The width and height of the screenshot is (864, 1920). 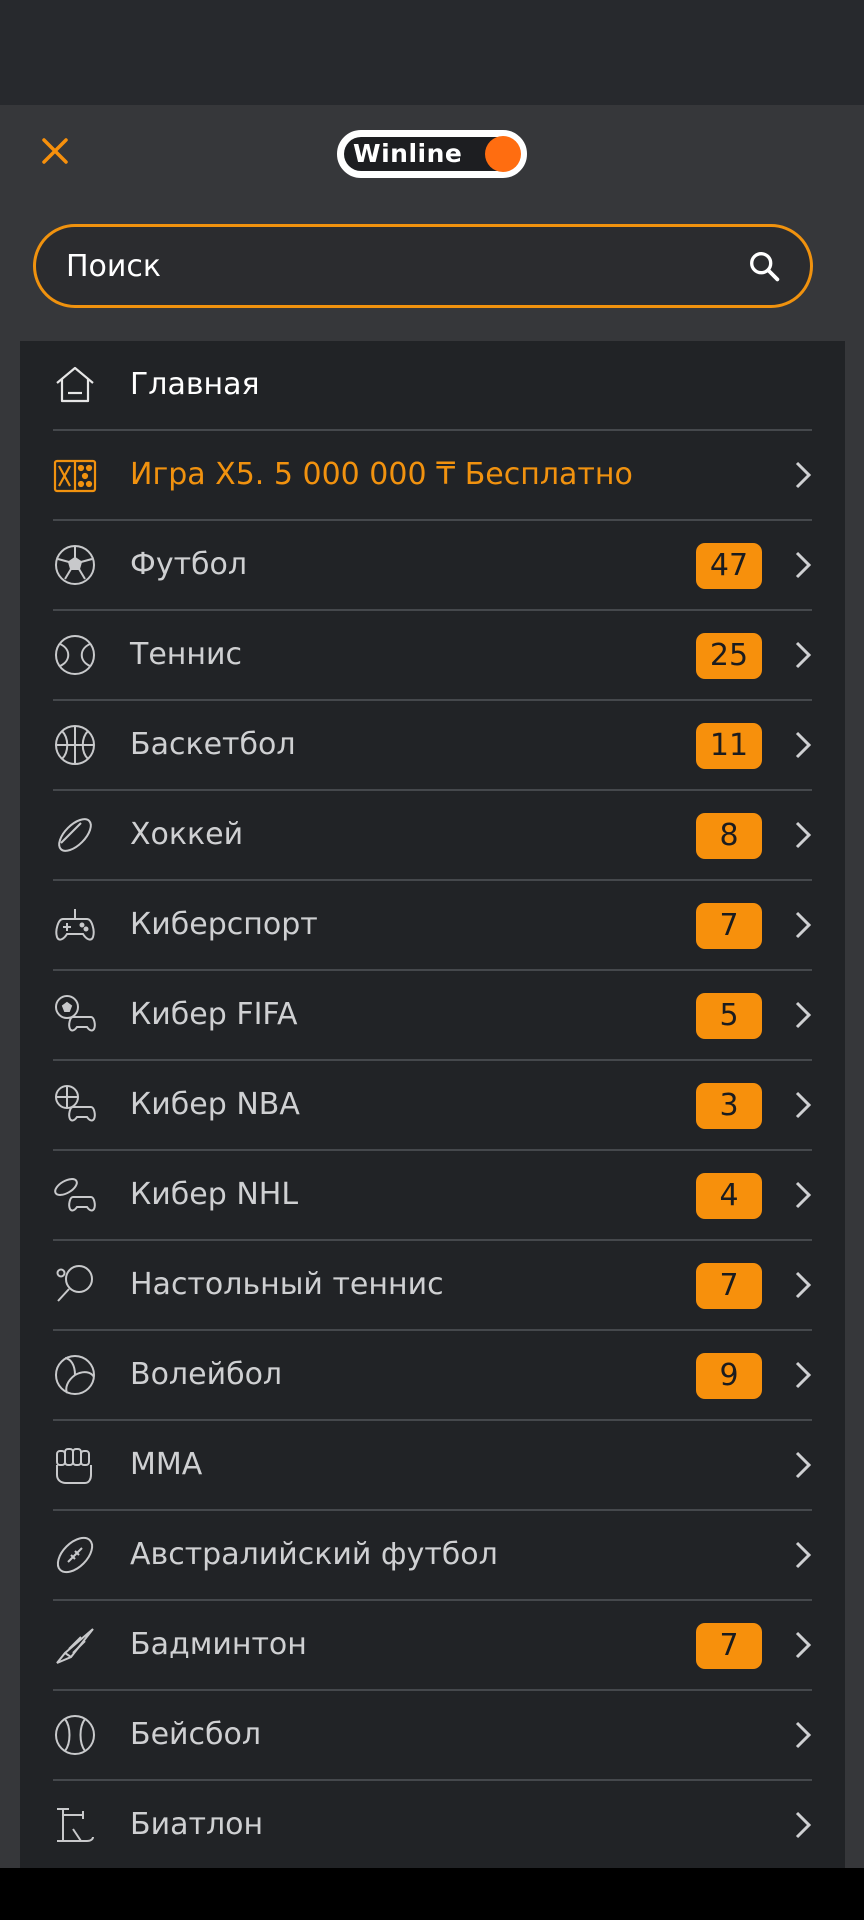 What do you see at coordinates (75, 835) in the screenshot?
I see `hockey-puck-icon` at bounding box center [75, 835].